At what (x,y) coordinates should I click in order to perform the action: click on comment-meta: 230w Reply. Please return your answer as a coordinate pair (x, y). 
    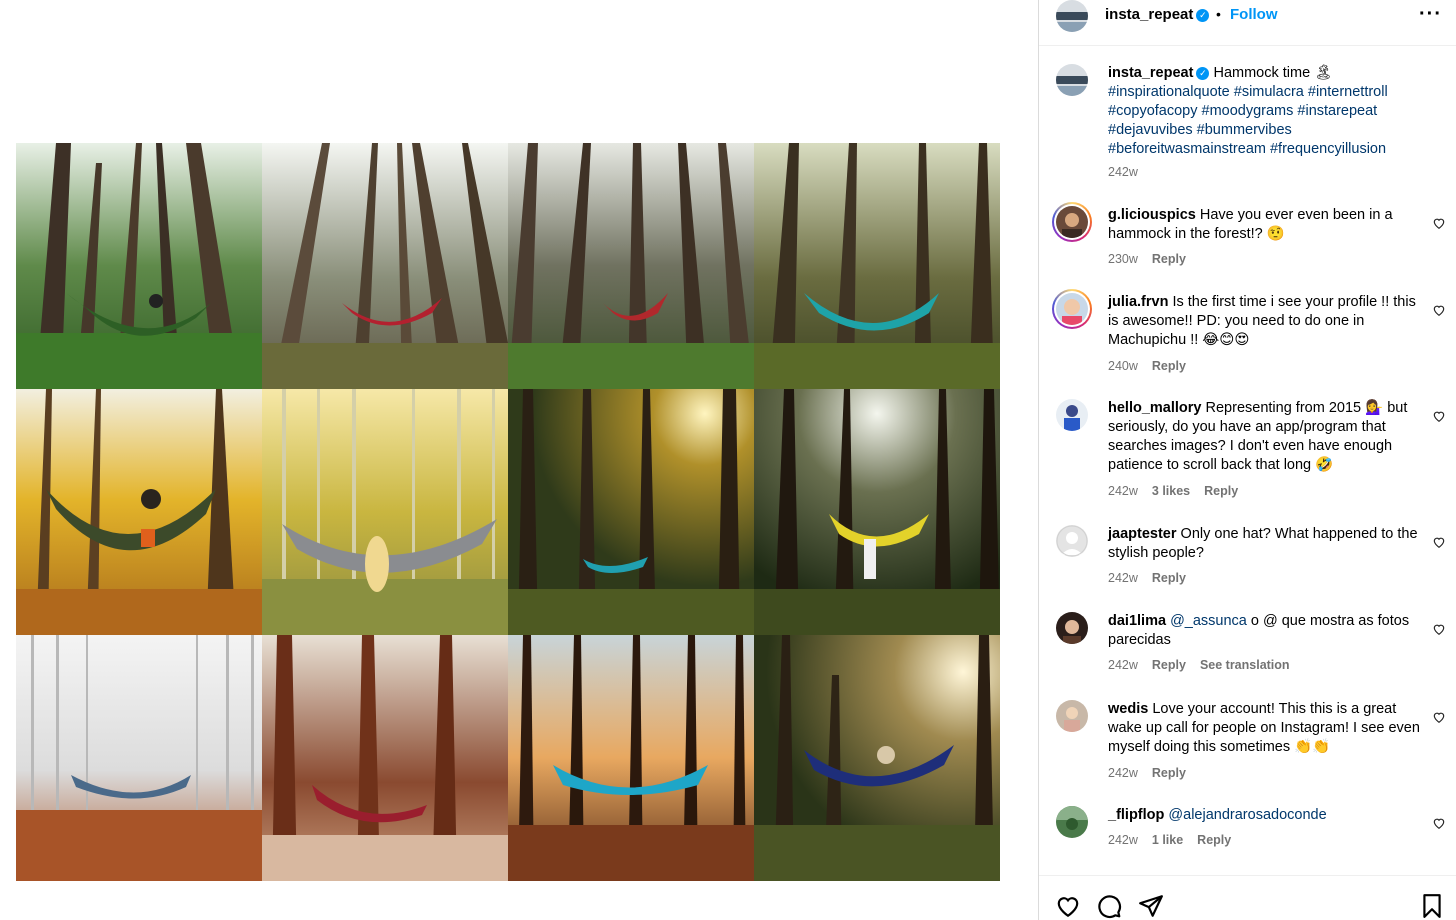
    Looking at the image, I should click on (1154, 259).